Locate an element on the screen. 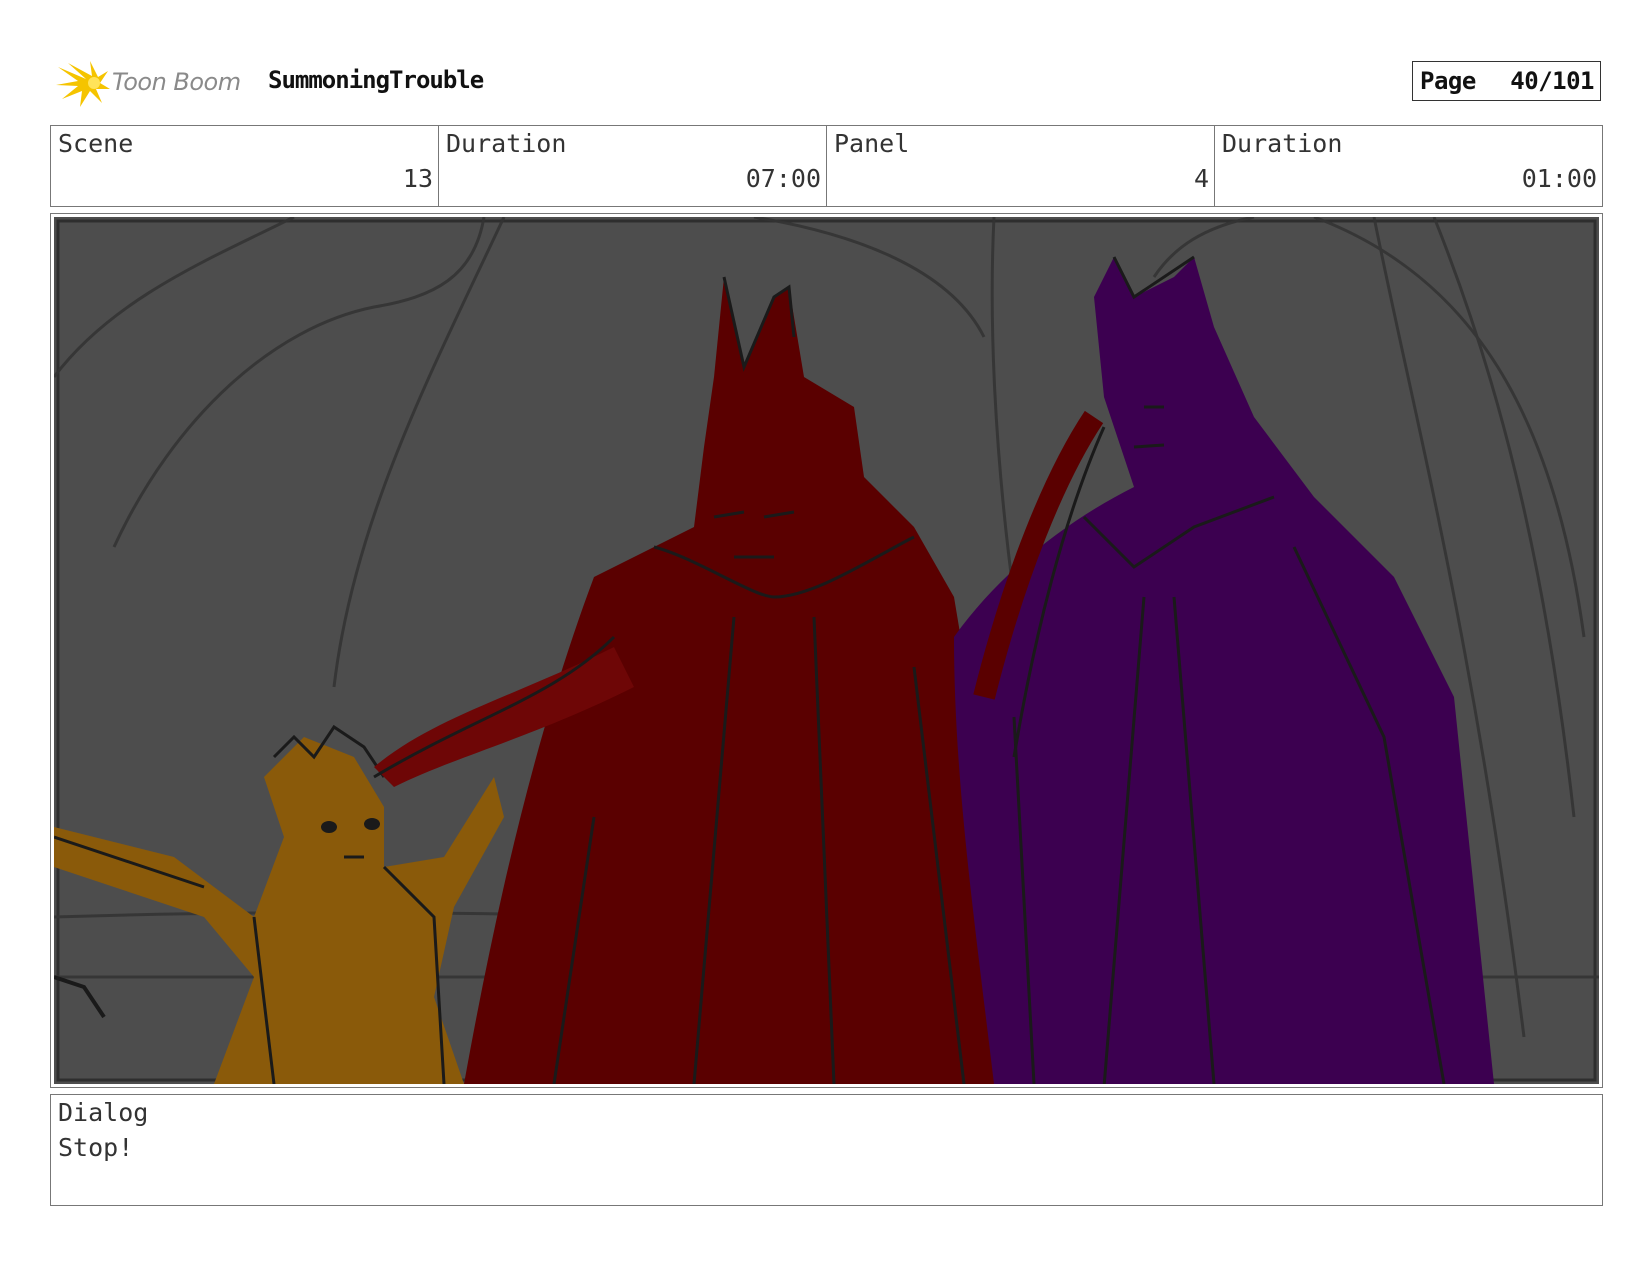  page-indicator: Page 40/101 is located at coordinates (1506, 81).